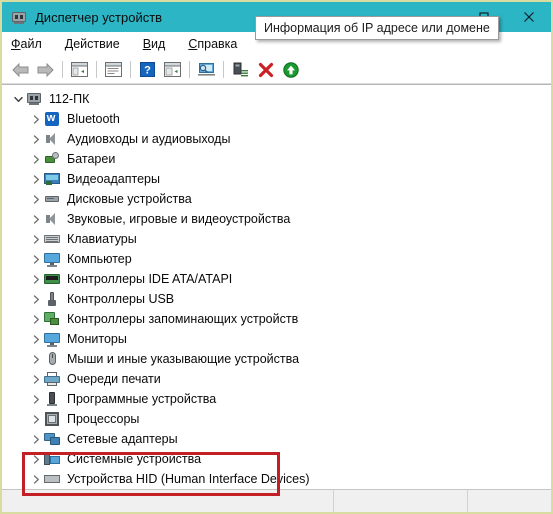  I want to click on tree-item-label: Аудиовходы и аудиовыходы, so click(149, 139).